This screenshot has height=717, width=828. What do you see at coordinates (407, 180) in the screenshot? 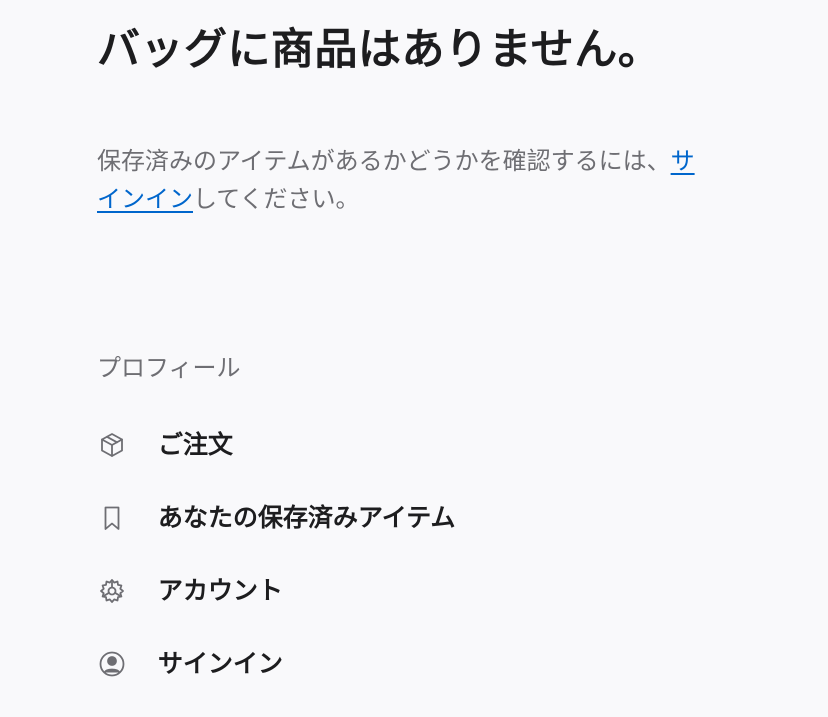
I see `bag-empty-message: 保存済みのアイテムがあるかどうかを確認するには、サインインしてください。` at bounding box center [407, 180].